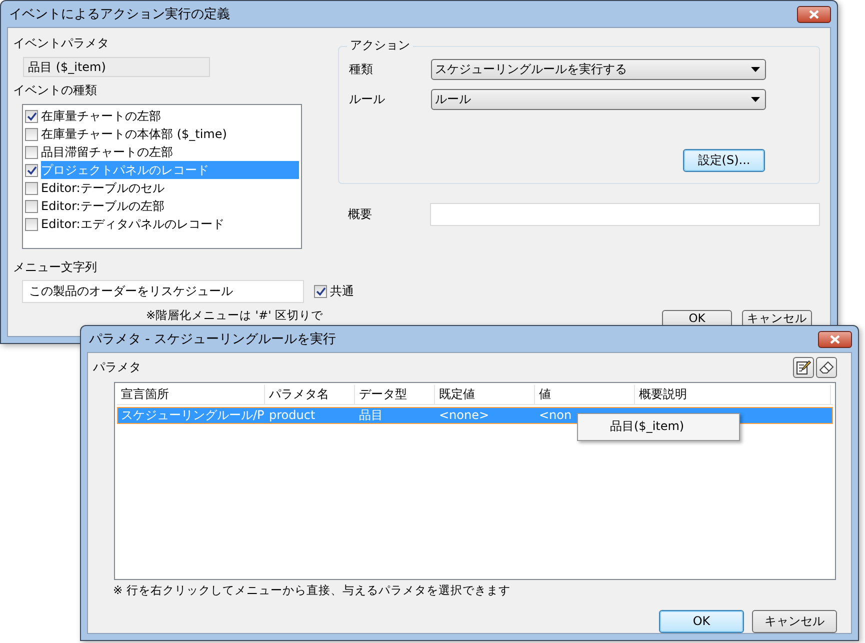 The height and width of the screenshot is (643, 865). Describe the element at coordinates (163, 291) in the screenshot. I see `menu-text-field: この製品のオーダーをリスケジュール` at that location.